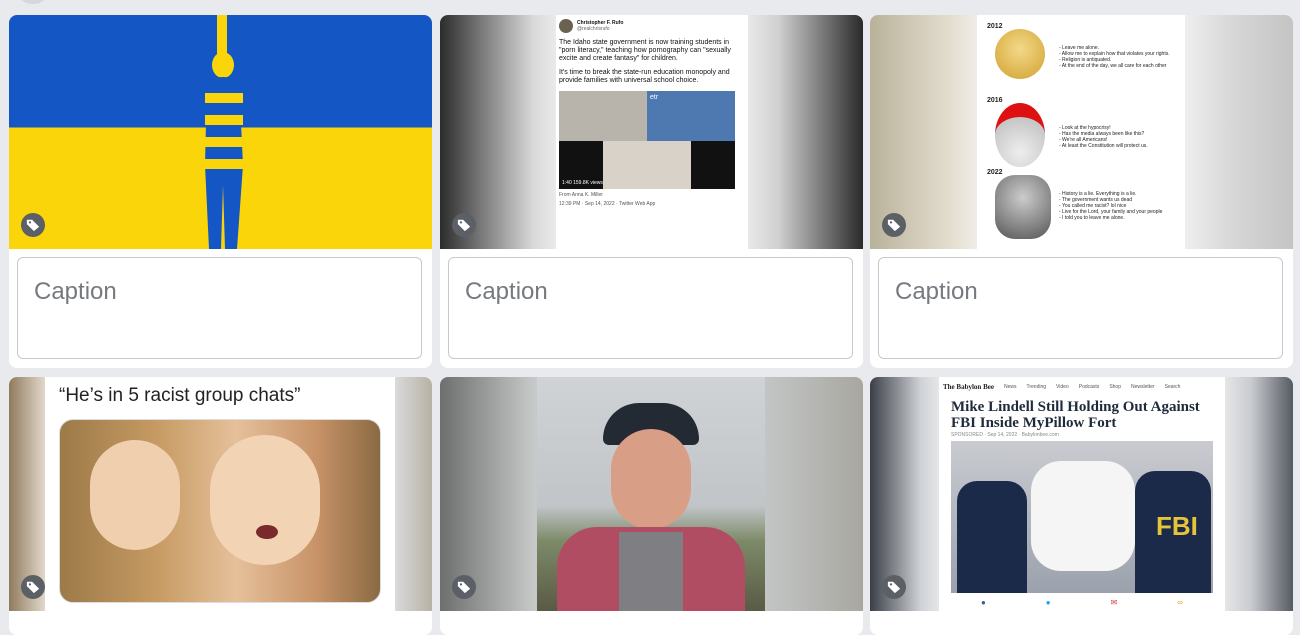 This screenshot has height=635, width=1300. What do you see at coordinates (1082, 602) in the screenshot?
I see `share-bar: ● ● ✉ ∞` at bounding box center [1082, 602].